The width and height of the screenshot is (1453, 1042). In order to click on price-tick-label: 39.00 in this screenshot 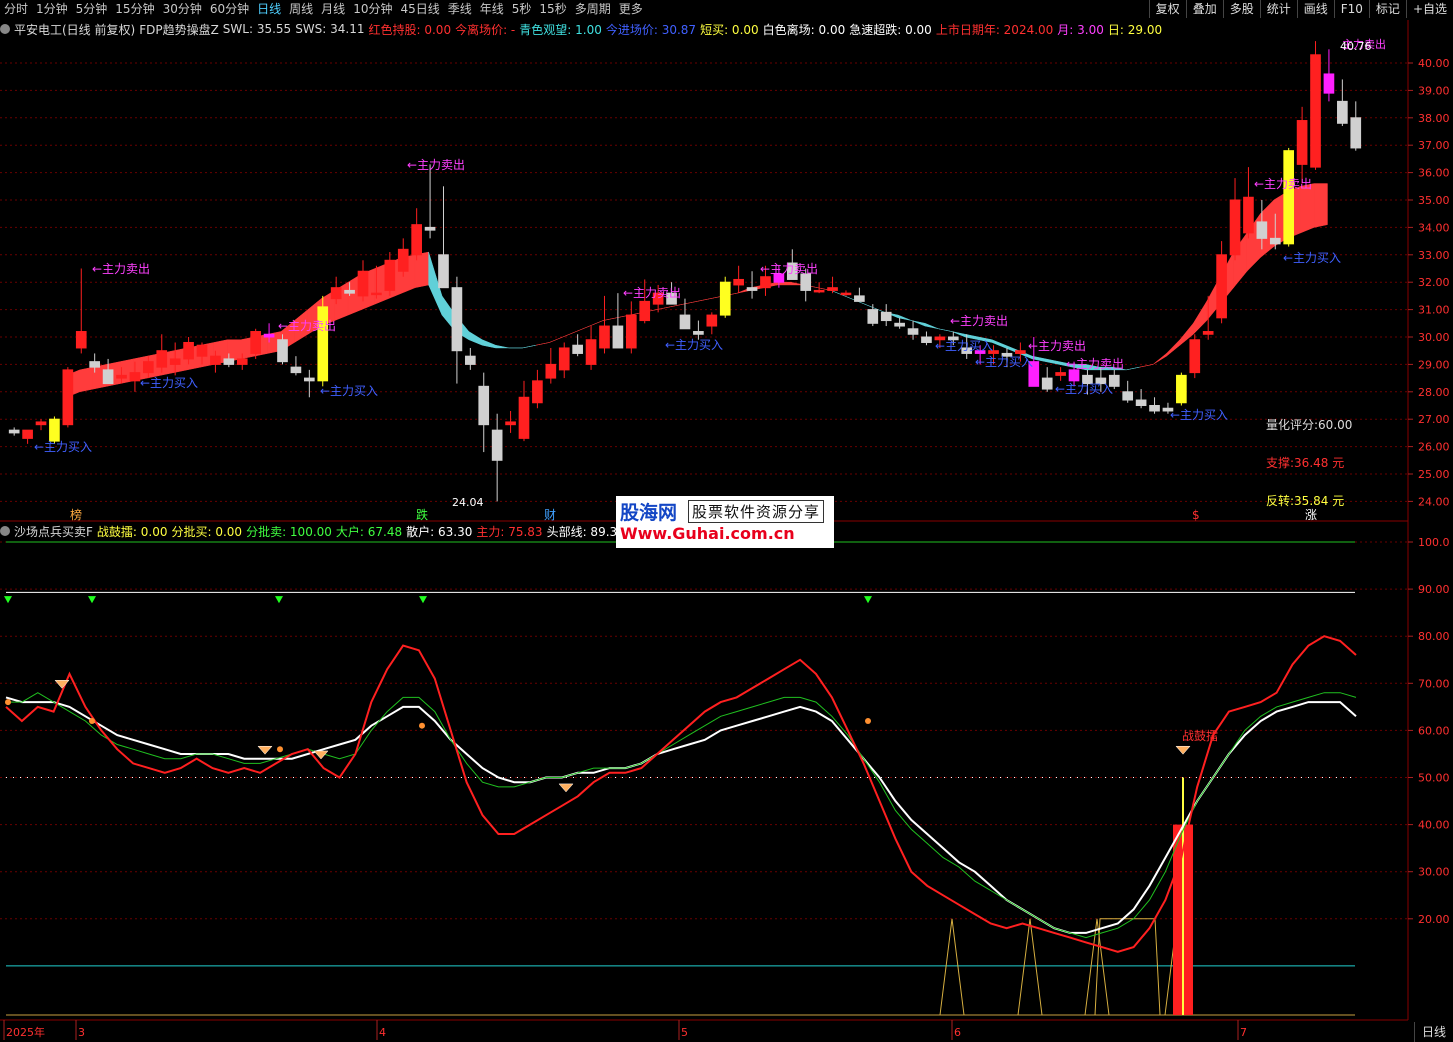, I will do `click(1434, 90)`.